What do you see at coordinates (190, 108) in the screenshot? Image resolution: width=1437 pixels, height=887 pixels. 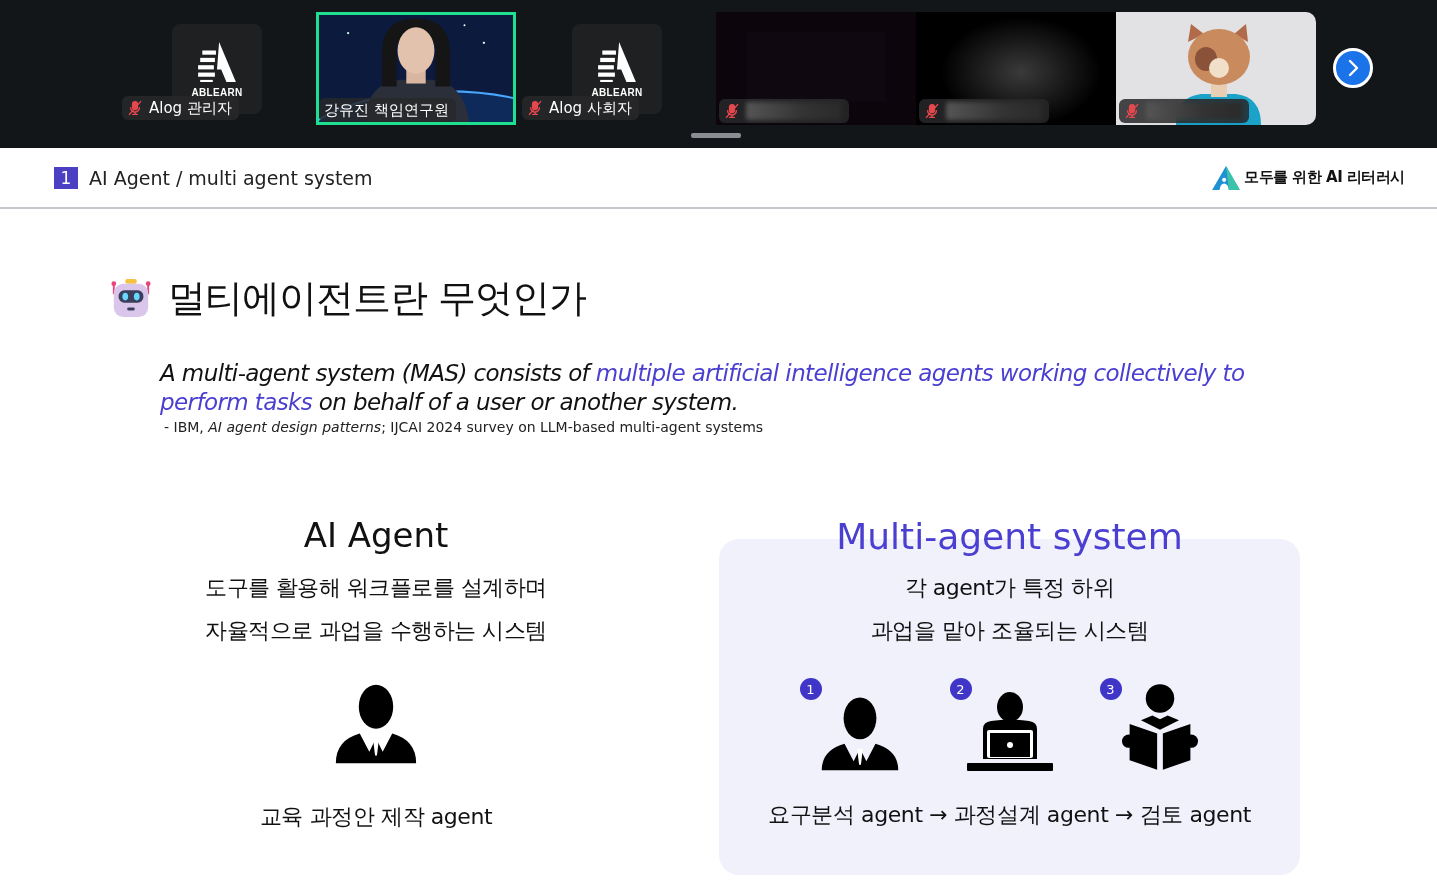 I see `participant-name: Alog 관리자` at bounding box center [190, 108].